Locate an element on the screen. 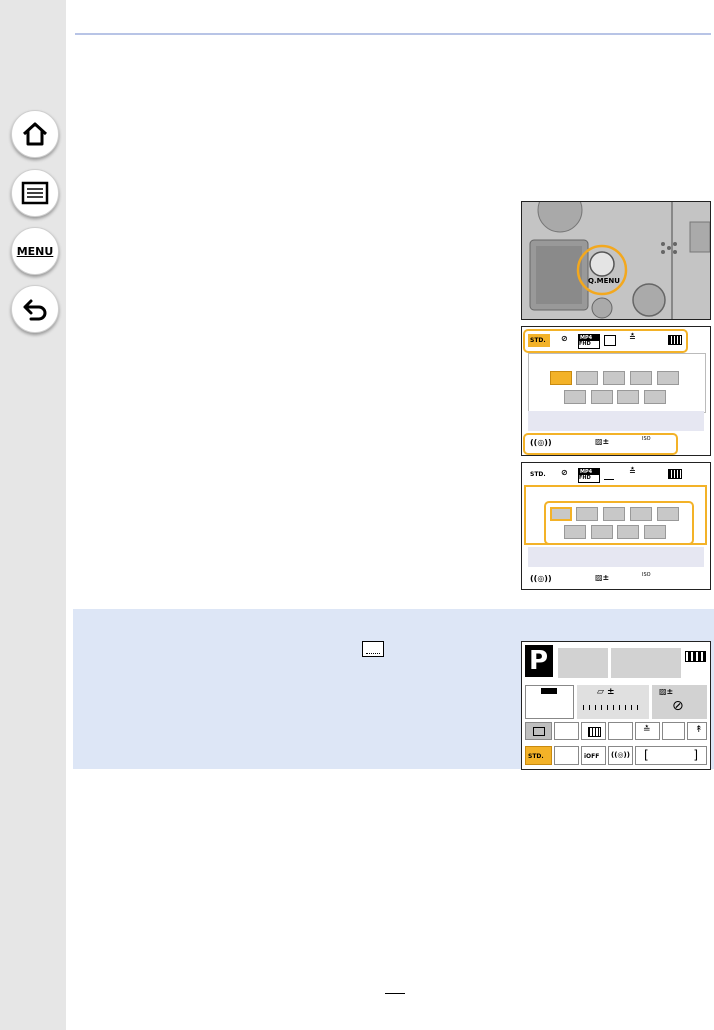 This screenshot has height=1030, width=714. home-icon is located at coordinates (35, 134).